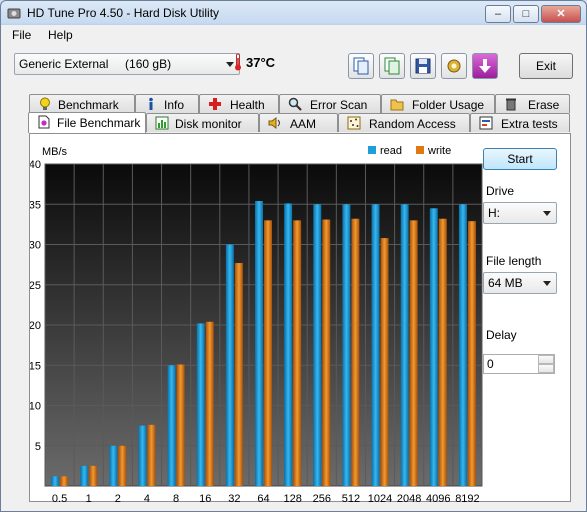 The image size is (587, 512). What do you see at coordinates (514, 261) in the screenshot?
I see `file-length-label: File length` at bounding box center [514, 261].